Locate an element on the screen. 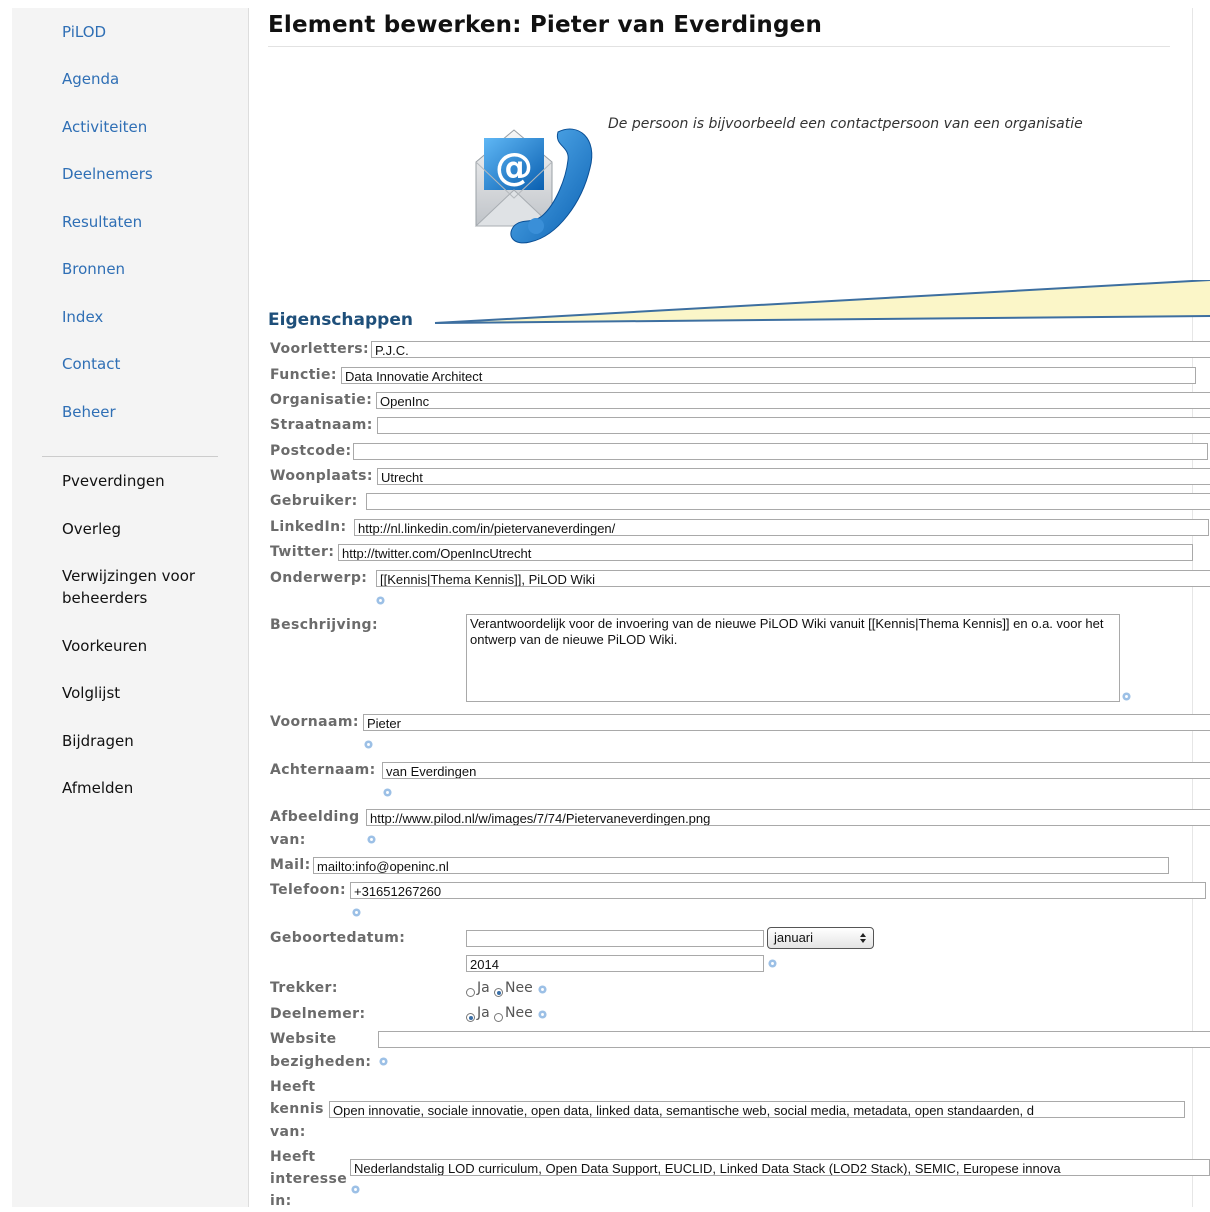 Image resolution: width=1210 pixels, height=1212 pixels. nav-pilod: PiLOD is located at coordinates (84, 32).